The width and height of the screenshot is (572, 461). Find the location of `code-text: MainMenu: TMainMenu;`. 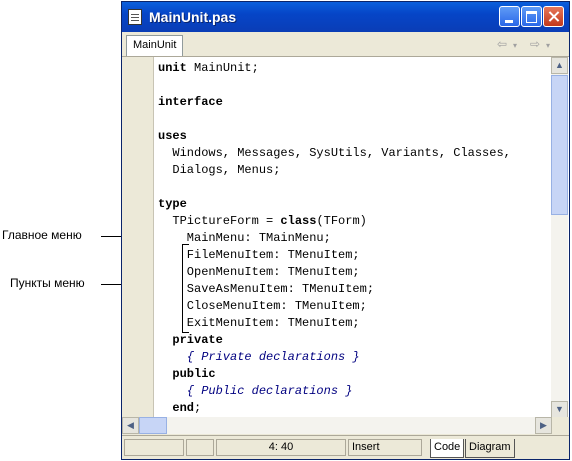

code-text: MainMenu: TMainMenu; is located at coordinates (244, 238).